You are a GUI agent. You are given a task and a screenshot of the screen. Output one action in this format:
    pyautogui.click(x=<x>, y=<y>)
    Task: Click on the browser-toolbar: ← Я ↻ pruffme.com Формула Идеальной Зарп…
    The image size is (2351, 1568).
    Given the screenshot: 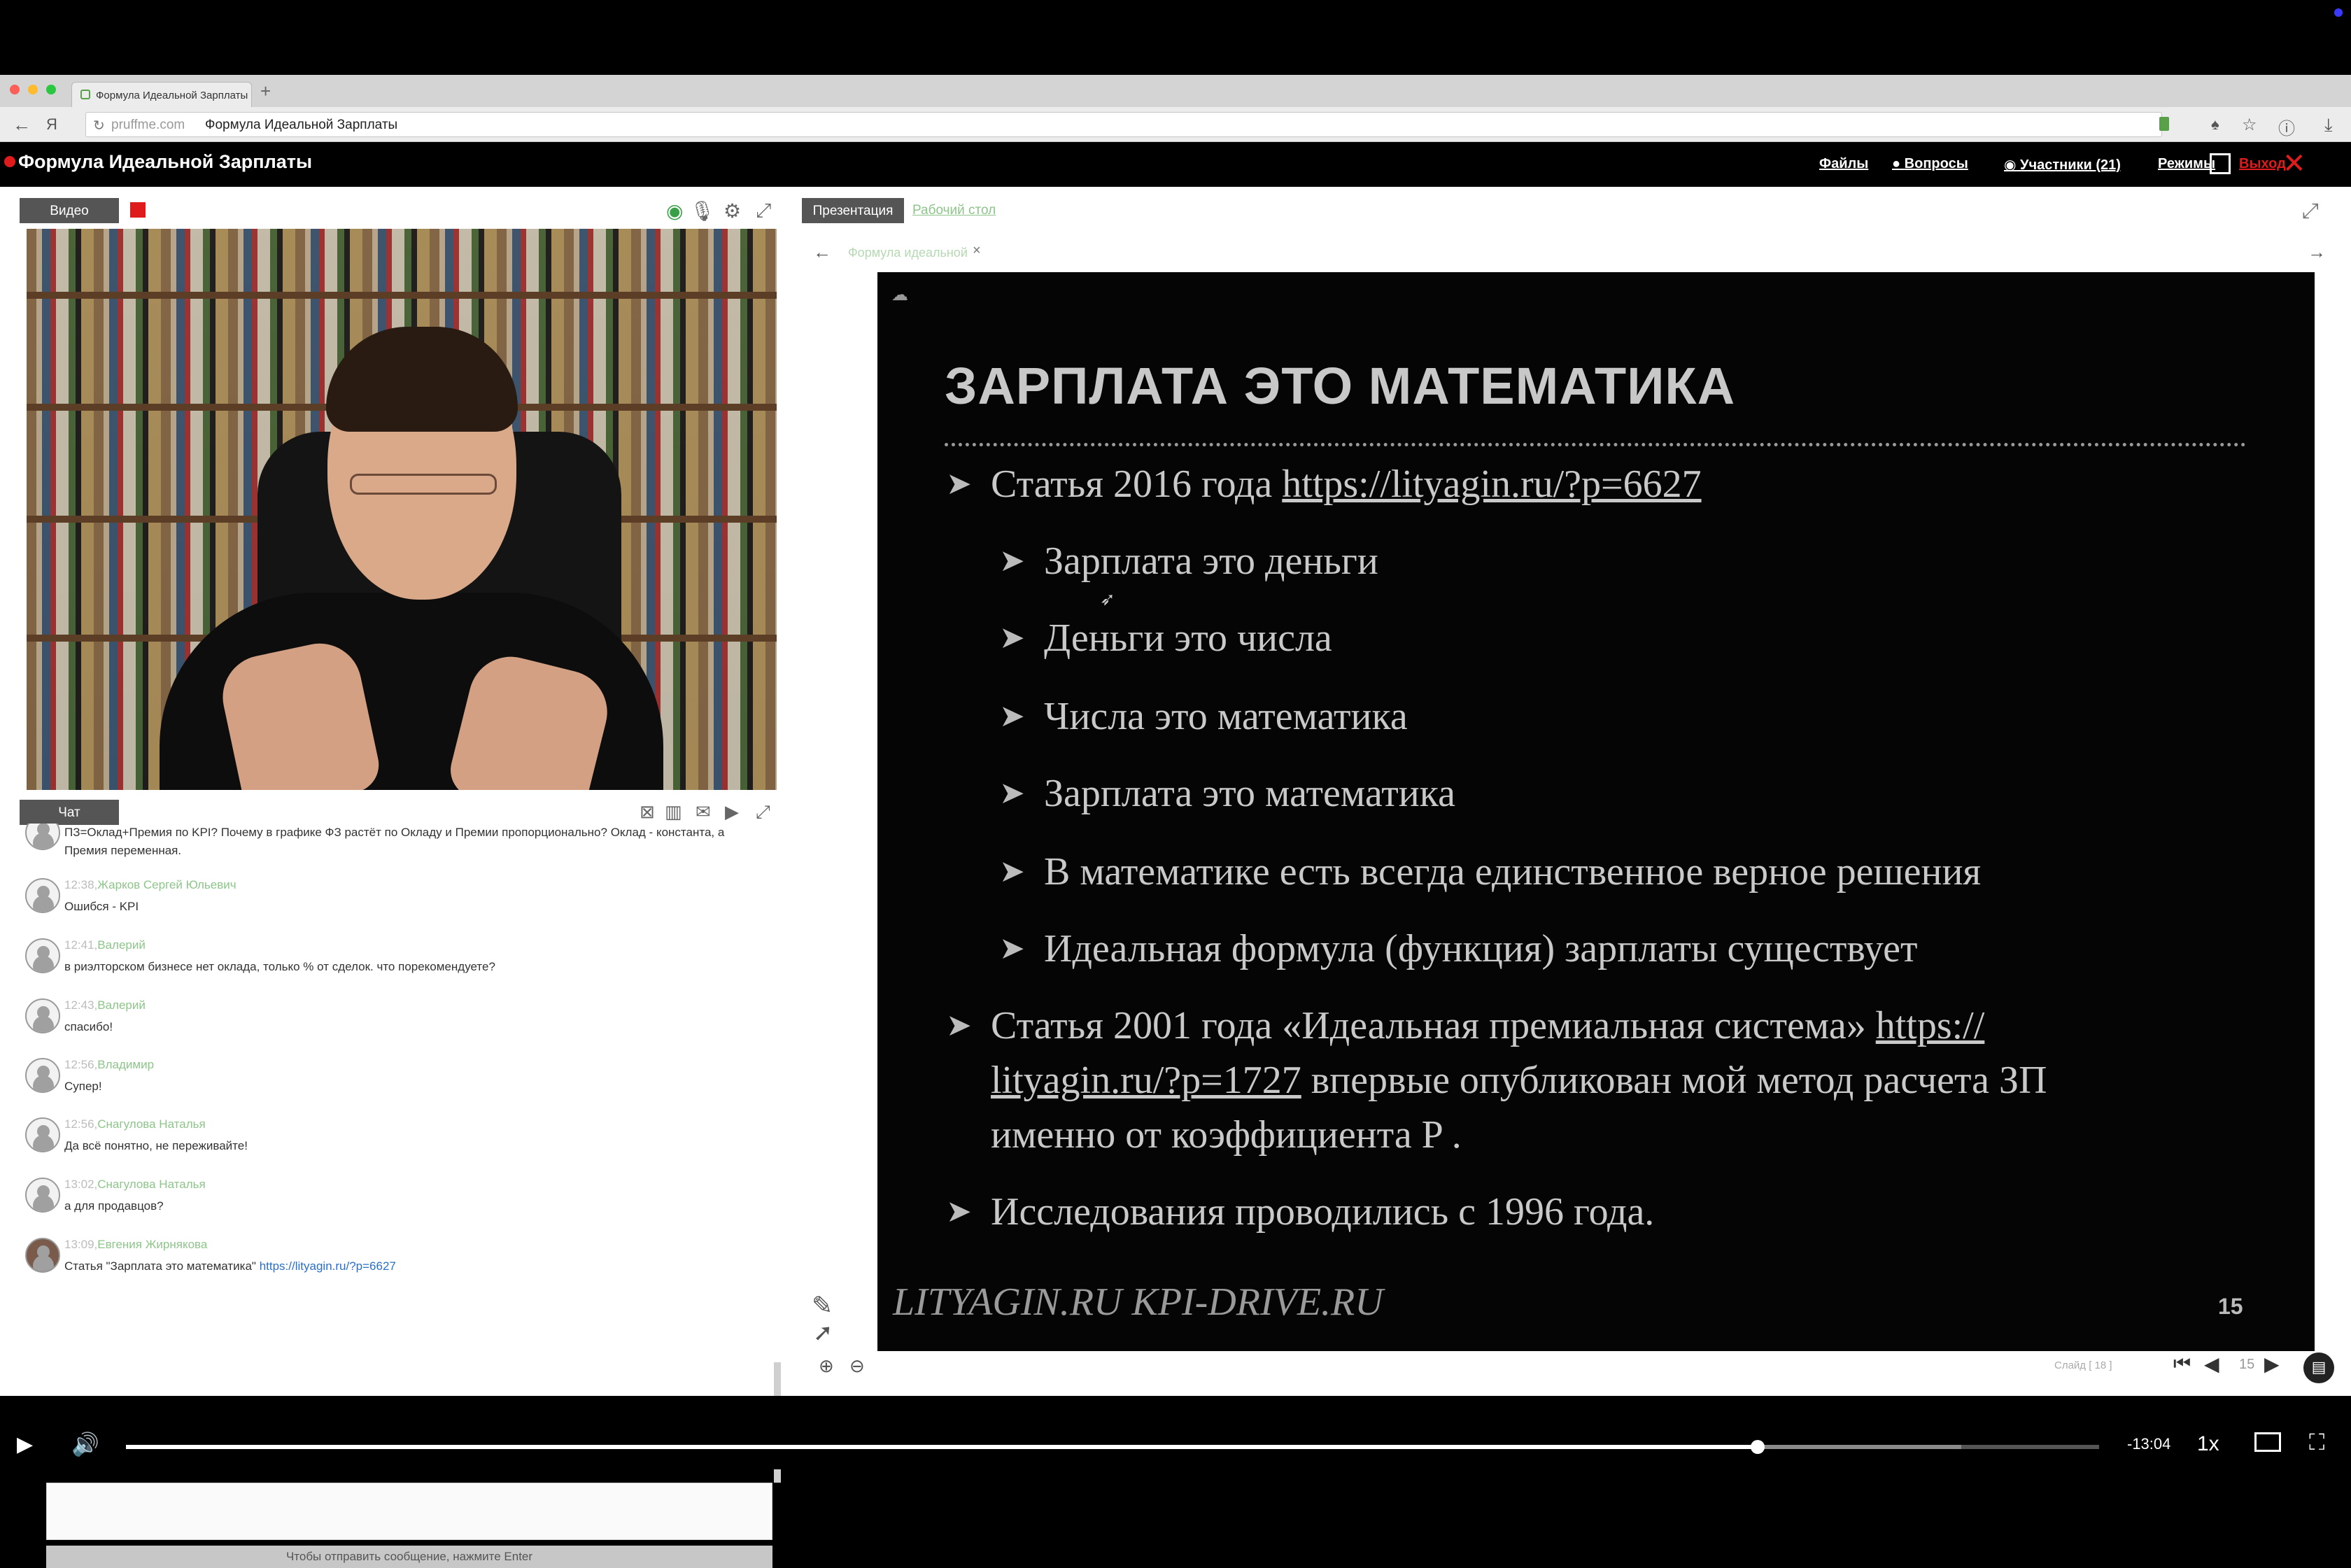 What is the action you would take?
    pyautogui.click(x=1175, y=124)
    